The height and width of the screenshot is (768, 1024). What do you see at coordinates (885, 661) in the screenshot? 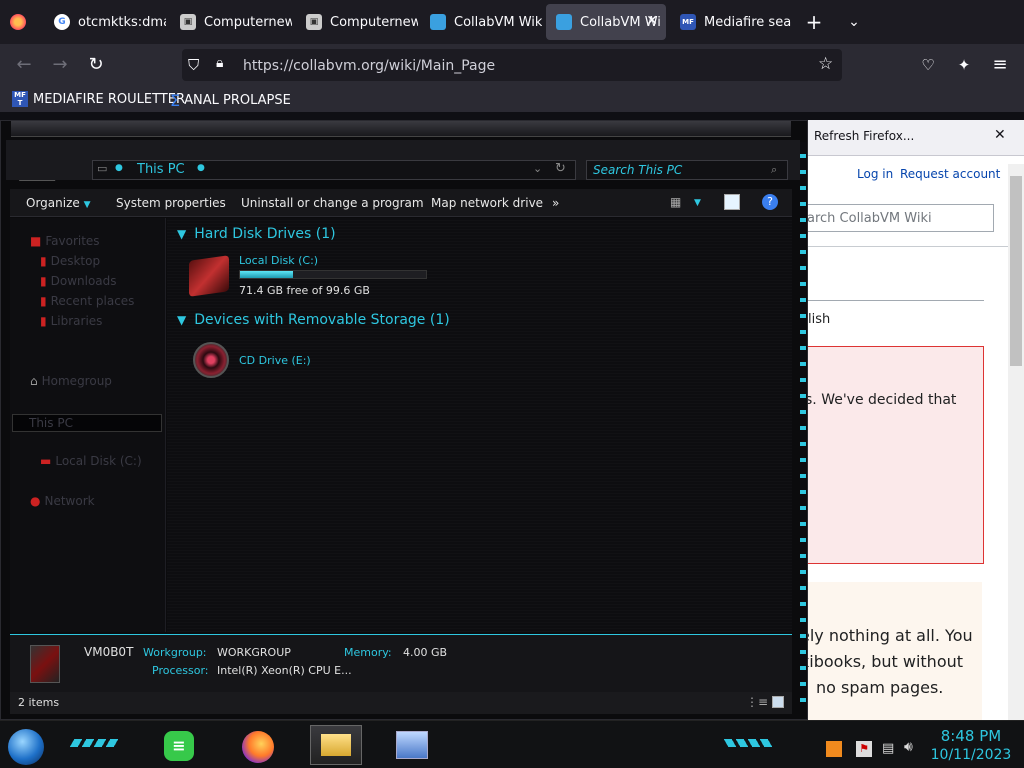
I see `body-line: kibooks, but without` at bounding box center [885, 661].